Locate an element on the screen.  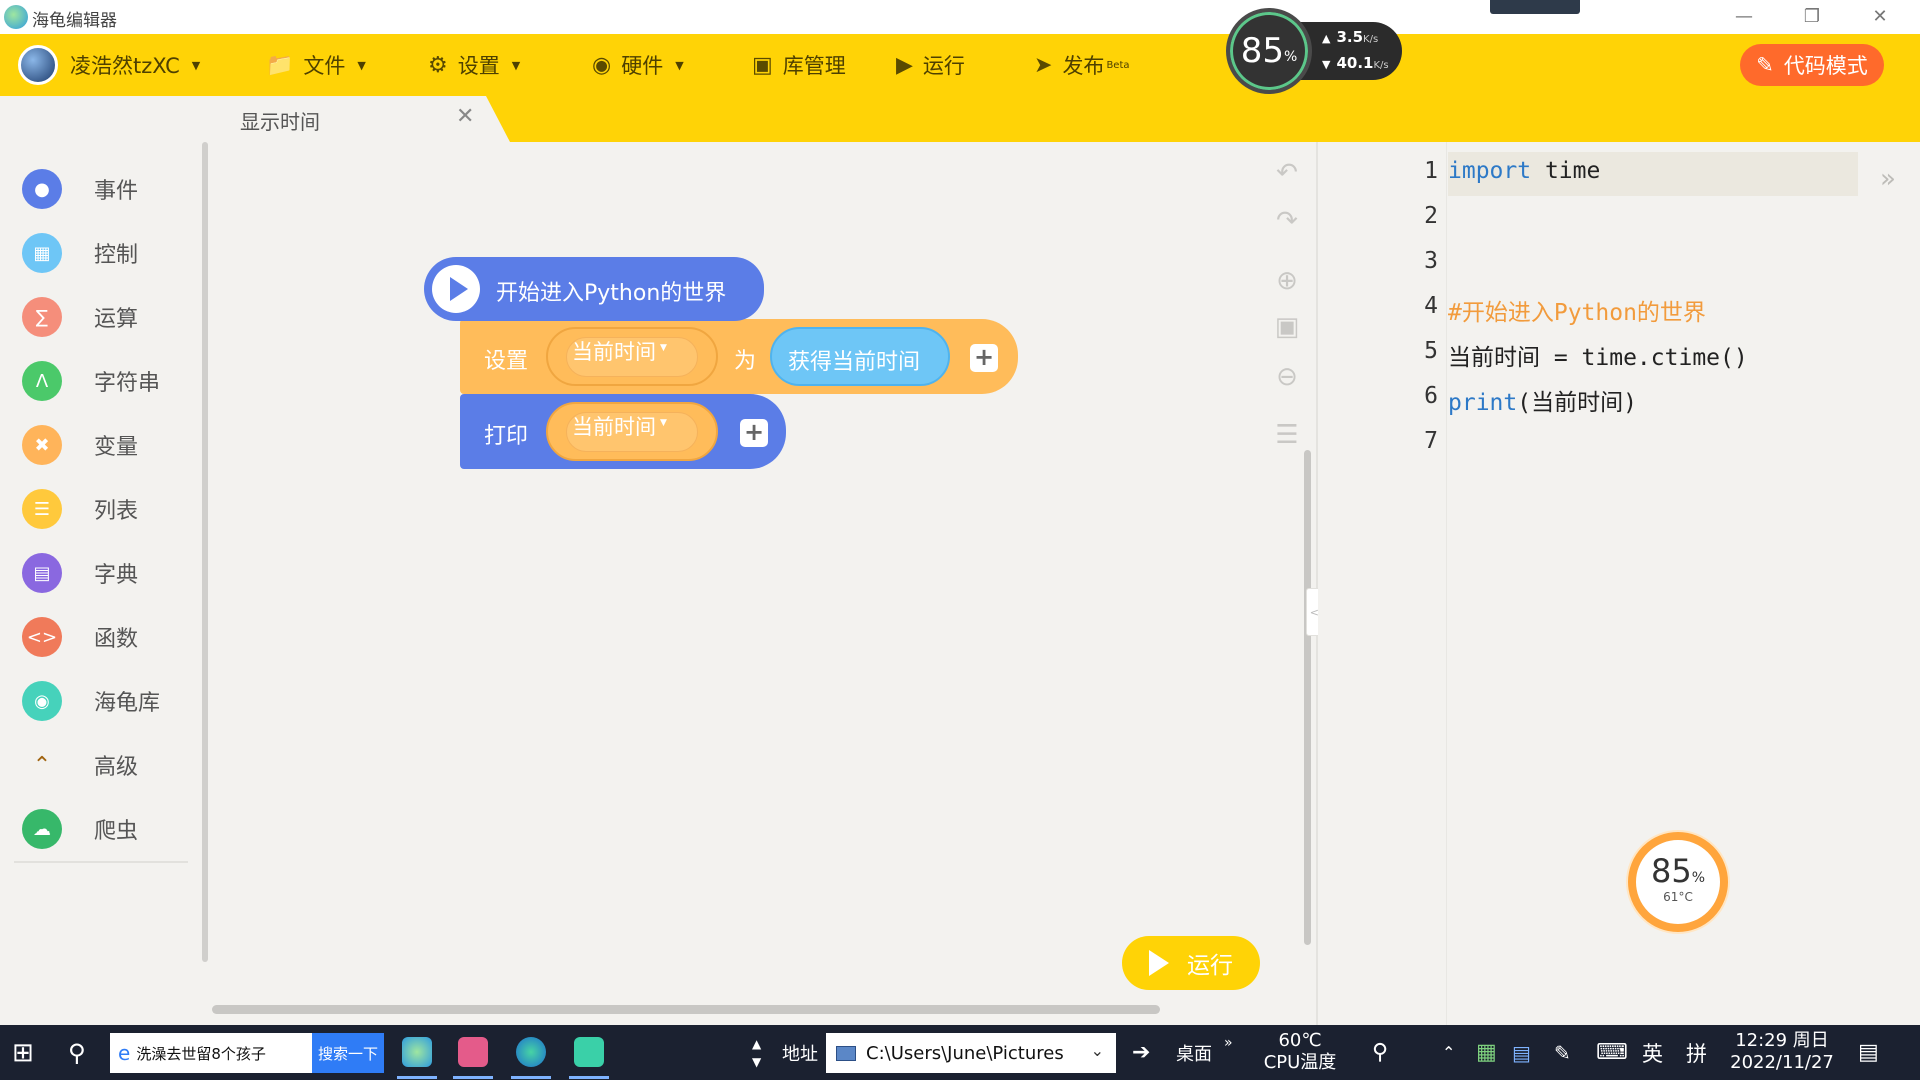
start-hat-block: 开始进入Python的世界 is located at coordinates (594, 289).